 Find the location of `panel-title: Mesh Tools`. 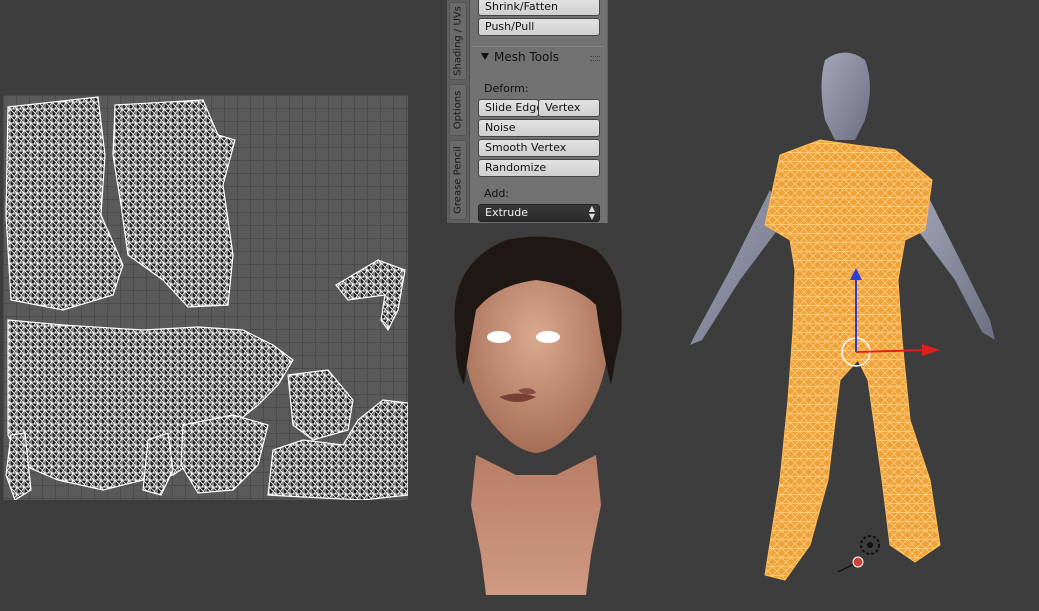

panel-title: Mesh Tools is located at coordinates (526, 57).